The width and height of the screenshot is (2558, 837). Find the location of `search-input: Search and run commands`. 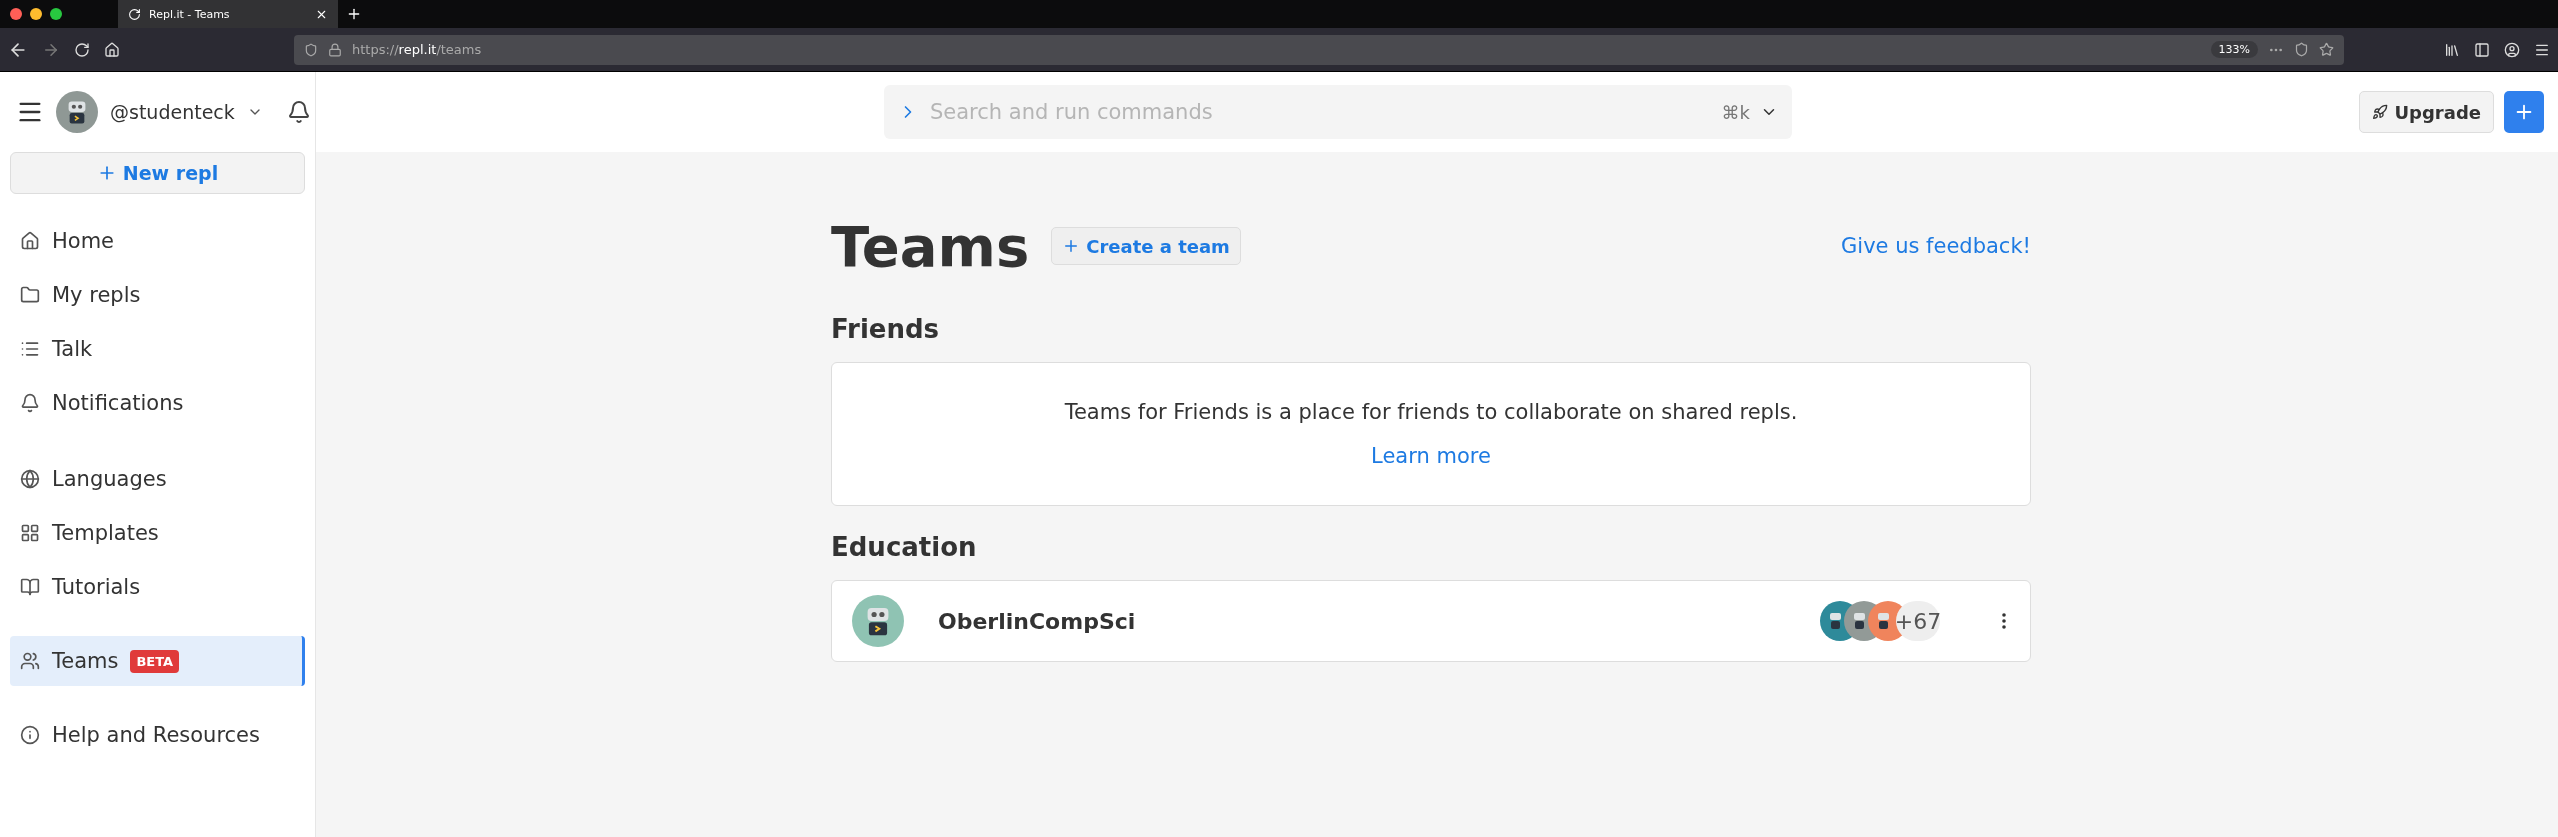

search-input: Search and run commands is located at coordinates (1320, 112).